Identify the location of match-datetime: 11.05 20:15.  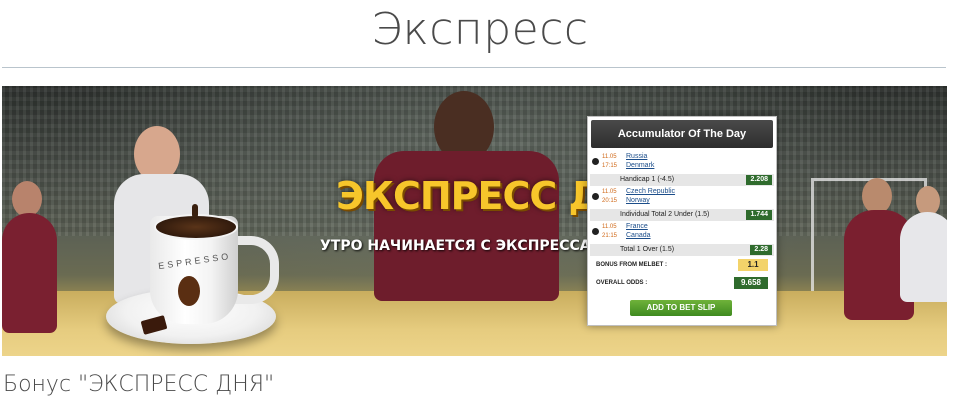
(610, 196).